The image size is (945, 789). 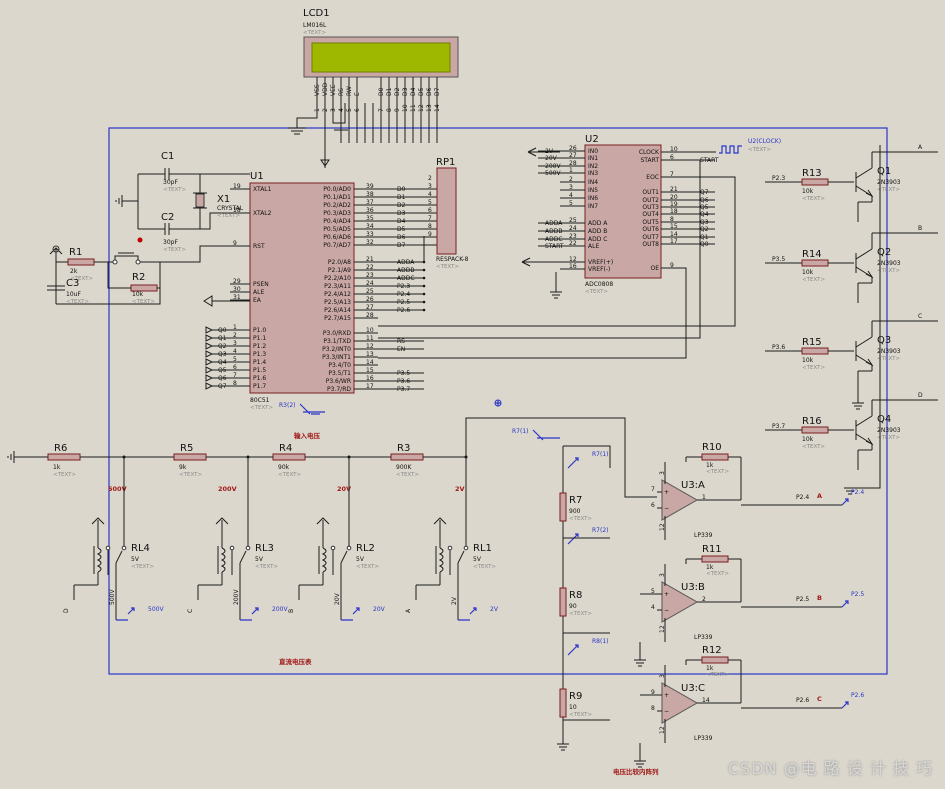 What do you see at coordinates (339, 365) in the screenshot?
I see `u1-pin-name: P3.4/T0` at bounding box center [339, 365].